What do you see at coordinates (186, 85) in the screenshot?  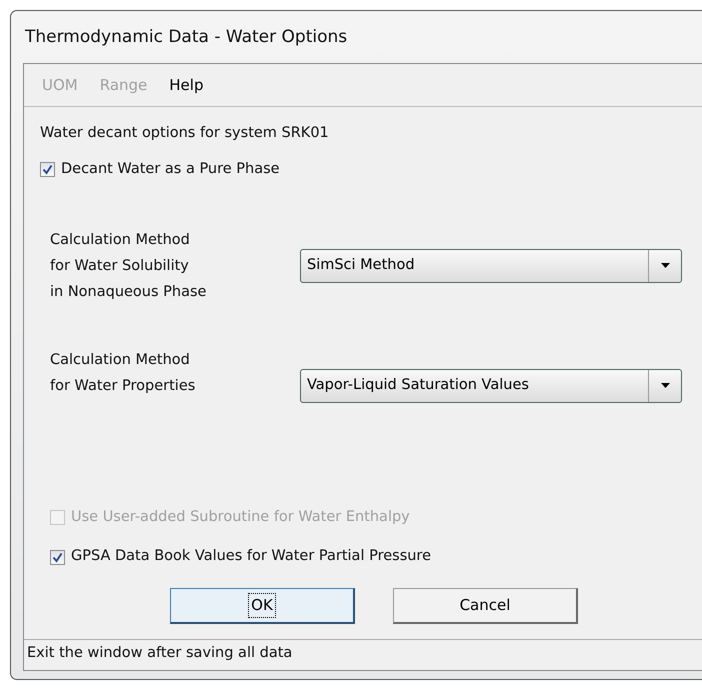 I see `menu-item: Help` at bounding box center [186, 85].